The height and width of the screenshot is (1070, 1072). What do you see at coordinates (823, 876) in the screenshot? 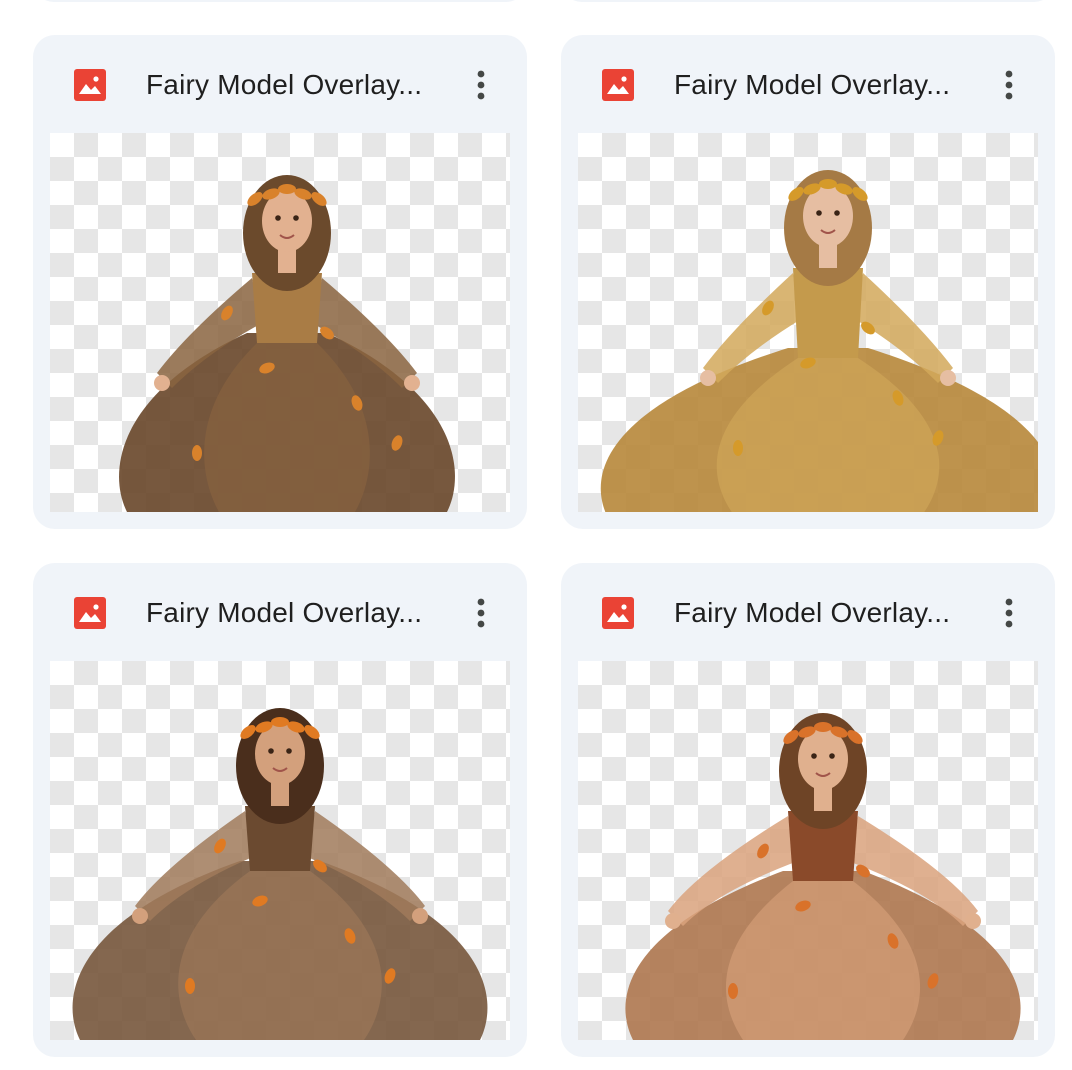
I see `fairy-girl-copper-sheer-dress` at bounding box center [823, 876].